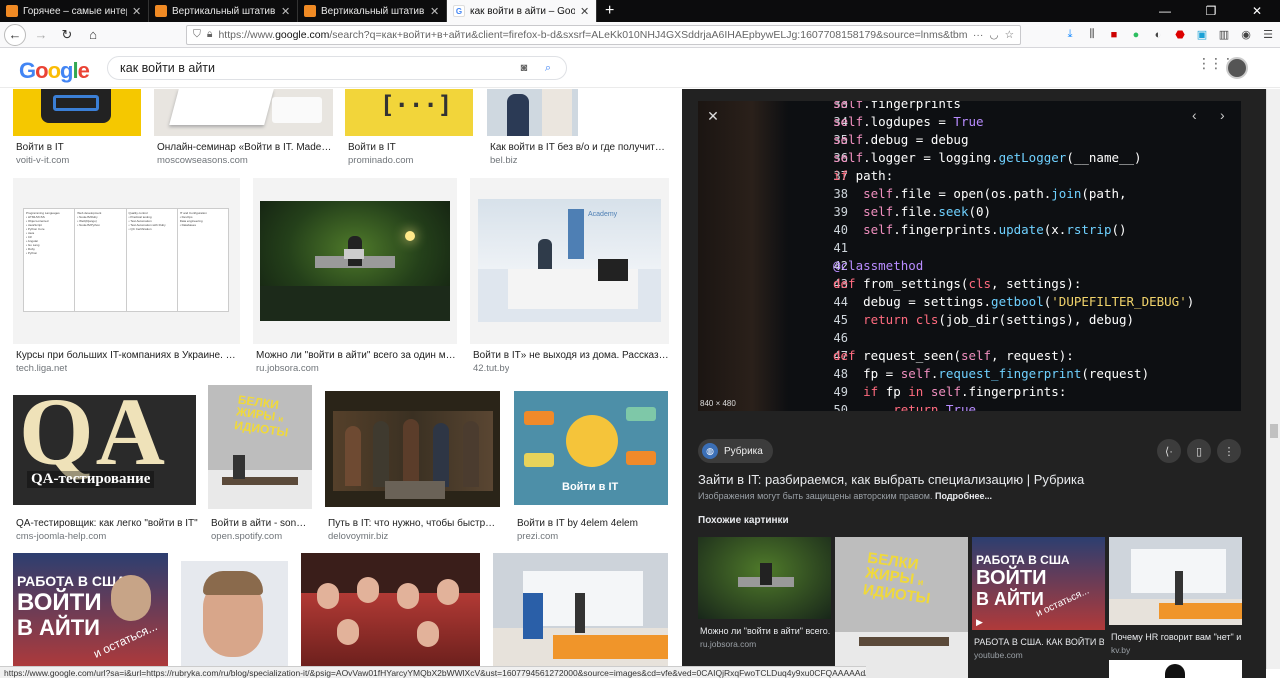 The image size is (1280, 678). What do you see at coordinates (569, 261) in the screenshot?
I see `result-image: Academy` at bounding box center [569, 261].